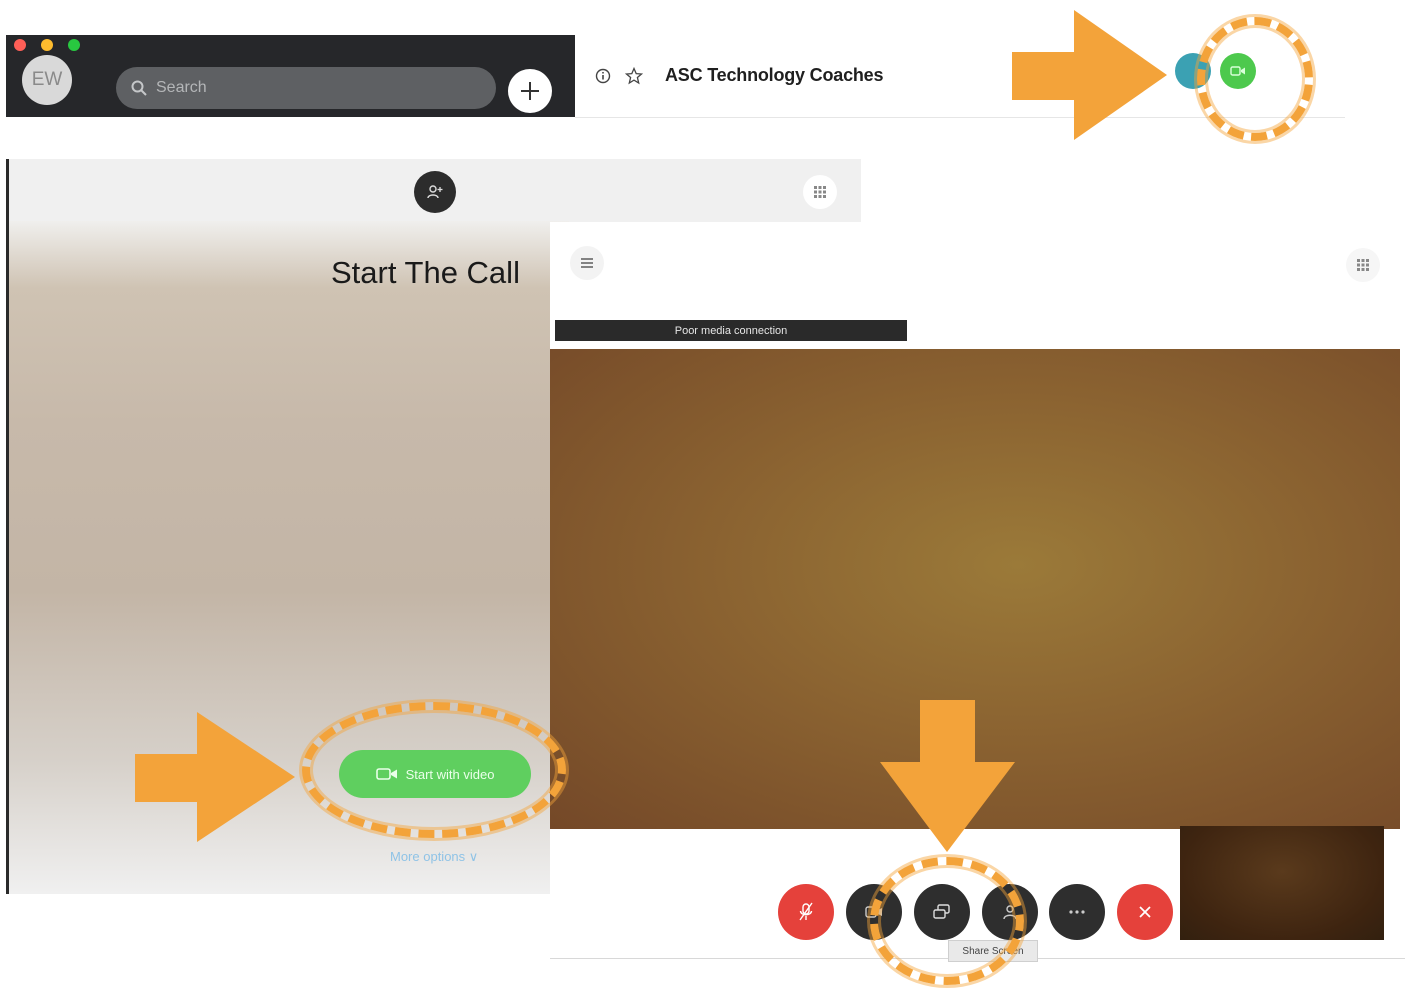 The width and height of the screenshot is (1405, 988). I want to click on more-options-link: More options ∨, so click(434, 857).